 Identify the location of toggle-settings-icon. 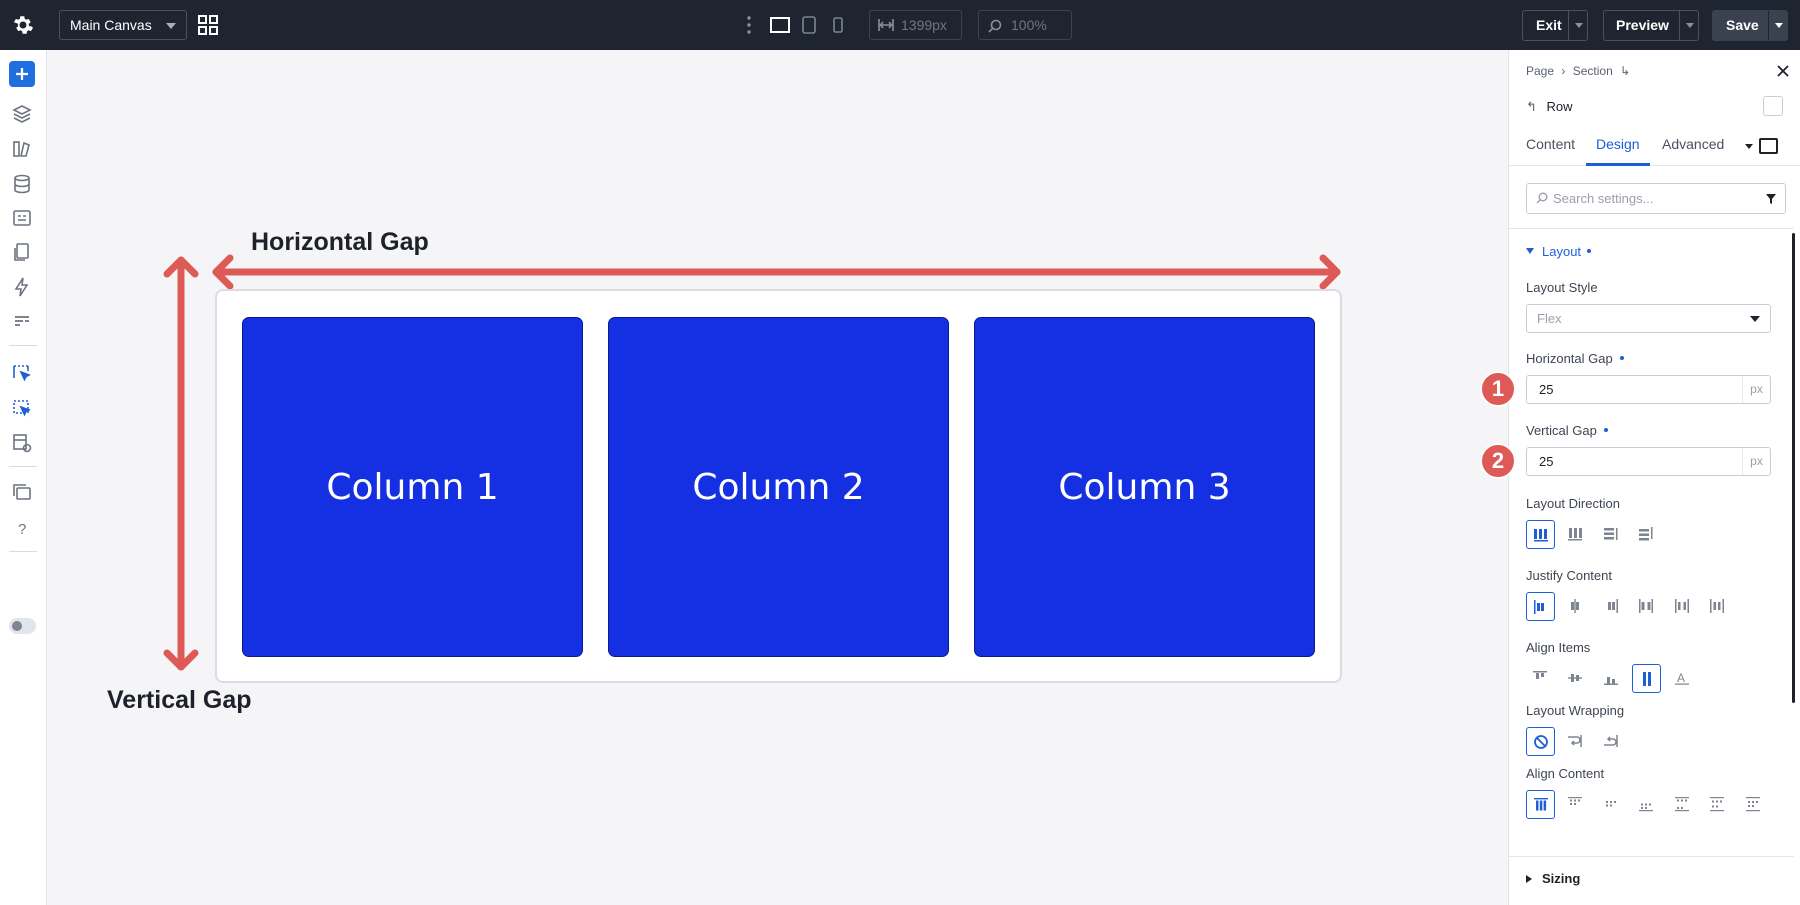
(1773, 106).